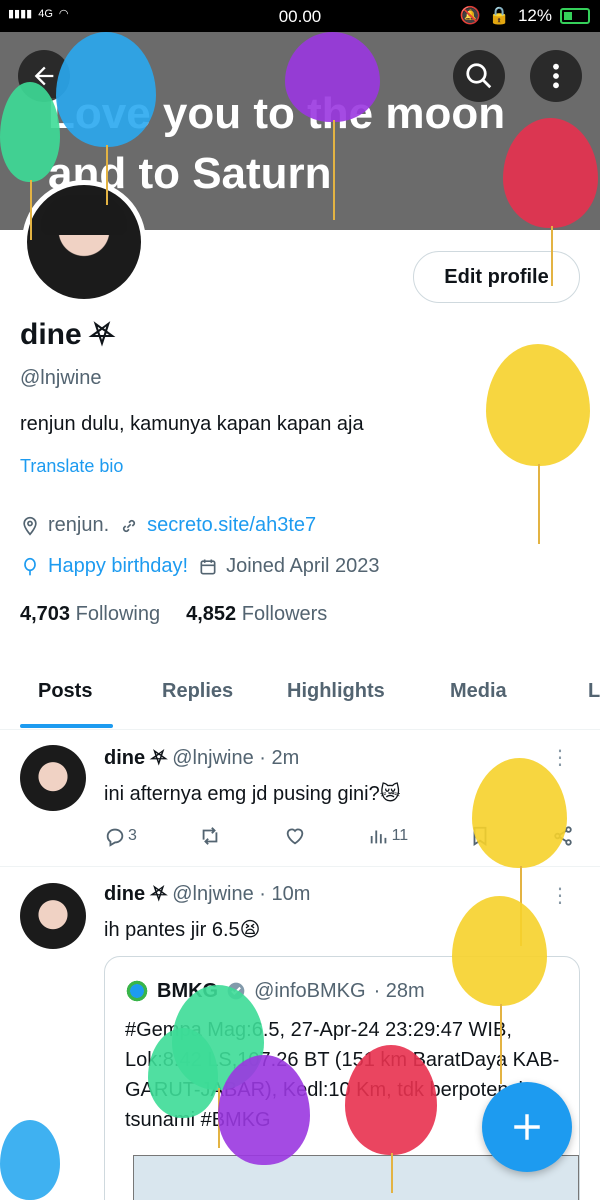 The image size is (600, 1200). Describe the element at coordinates (277, 143) in the screenshot. I see `banner-text: Love you to the moon and to Saturn` at that location.